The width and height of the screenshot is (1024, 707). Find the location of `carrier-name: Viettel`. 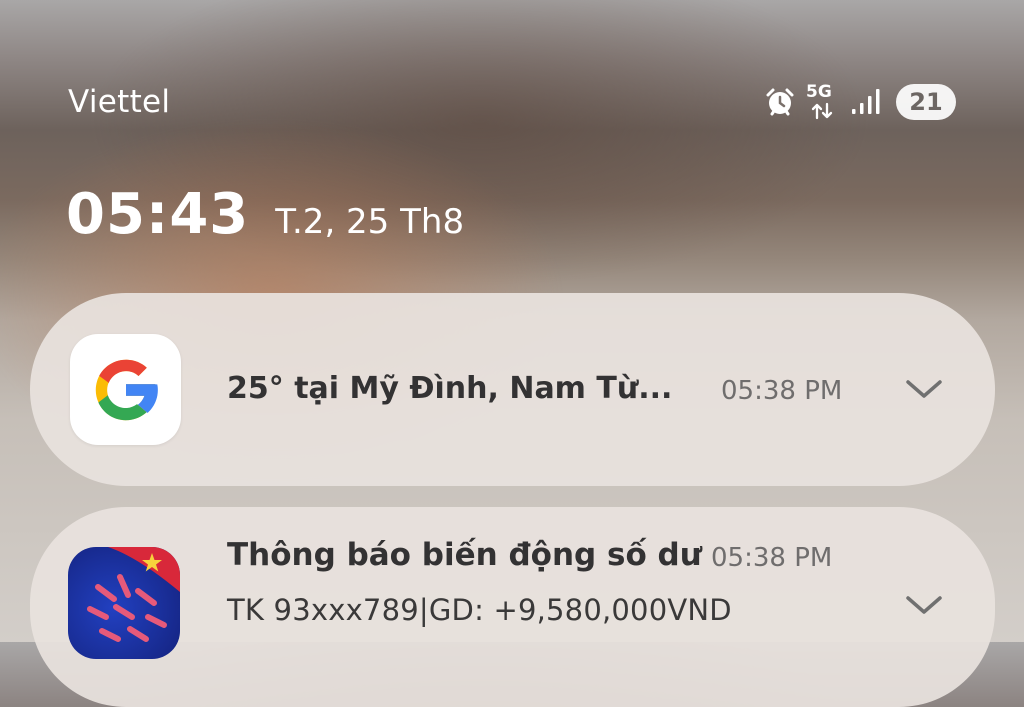

carrier-name: Viettel is located at coordinates (119, 102).